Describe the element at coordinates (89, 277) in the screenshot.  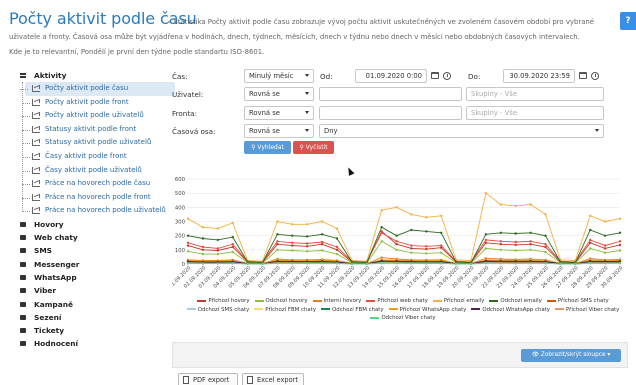
I see `tree-category-whatsapp: WhatsApp` at that location.